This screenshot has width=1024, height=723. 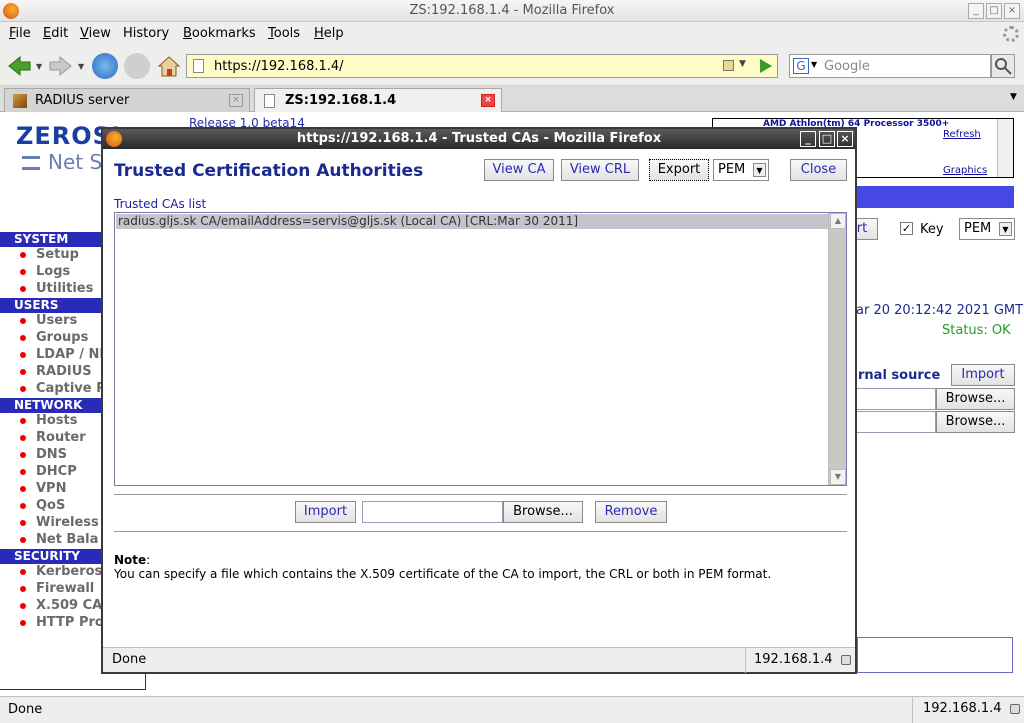 I want to click on dialog-minimize-icon: _, so click(x=808, y=139).